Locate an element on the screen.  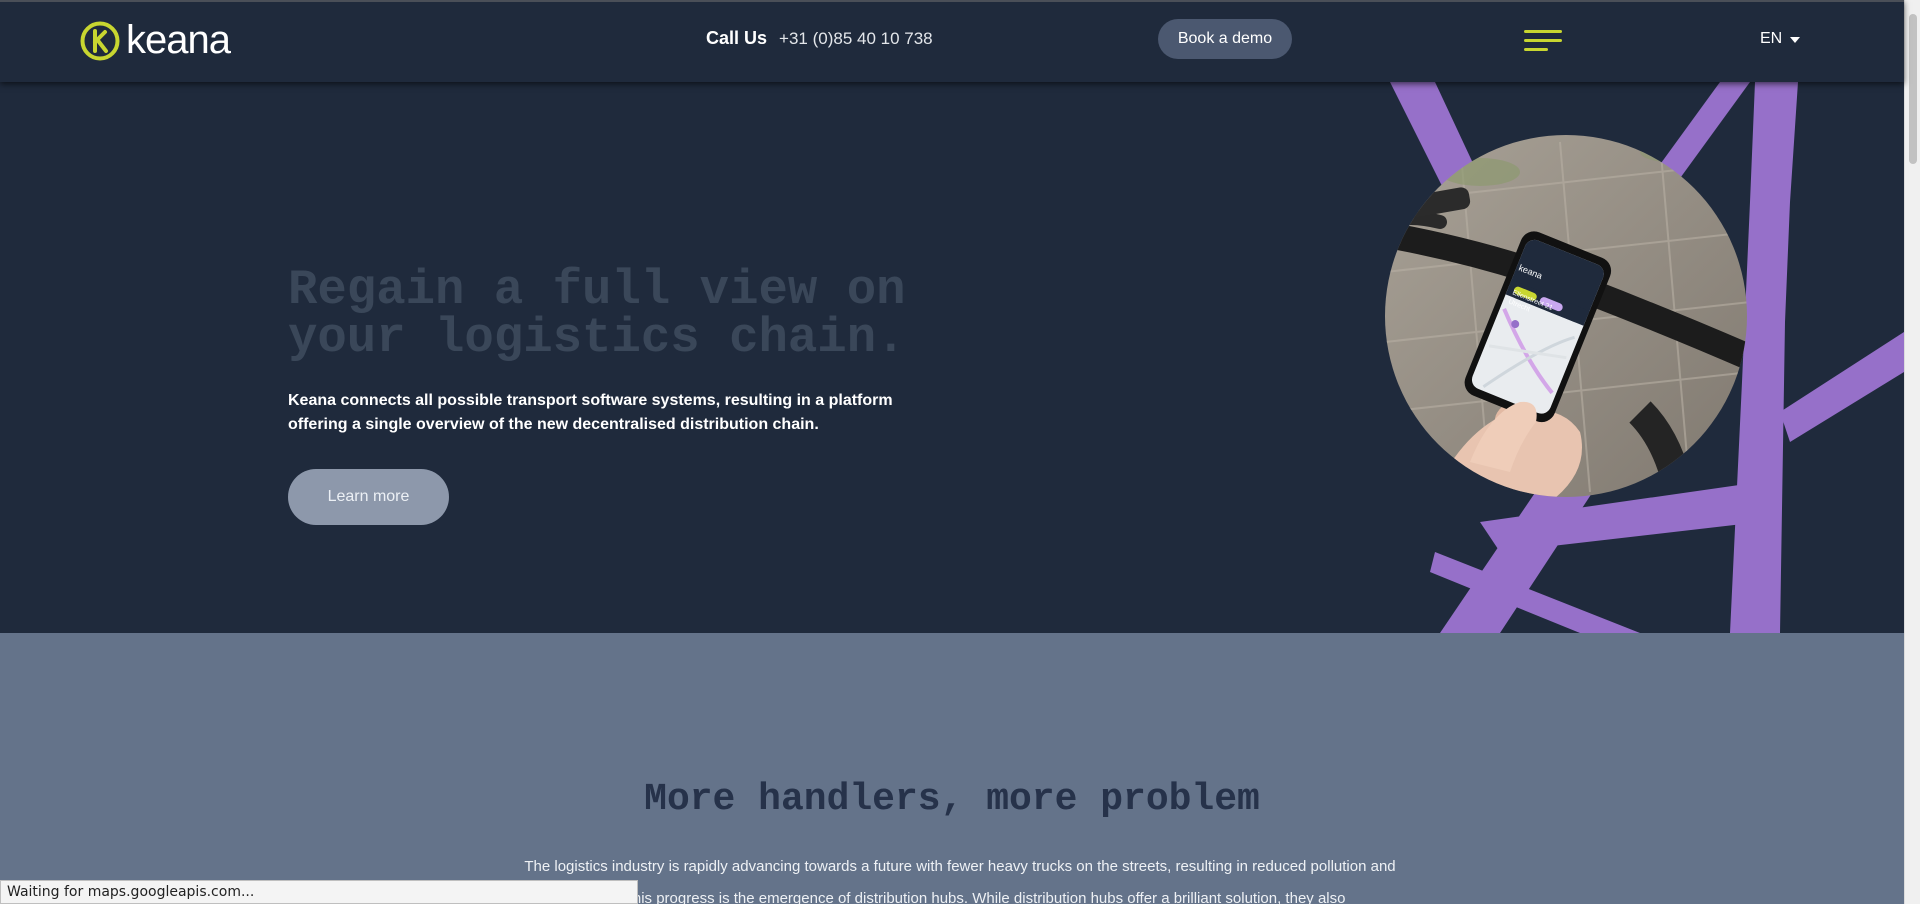
language-selector: EN is located at coordinates (1780, 39).